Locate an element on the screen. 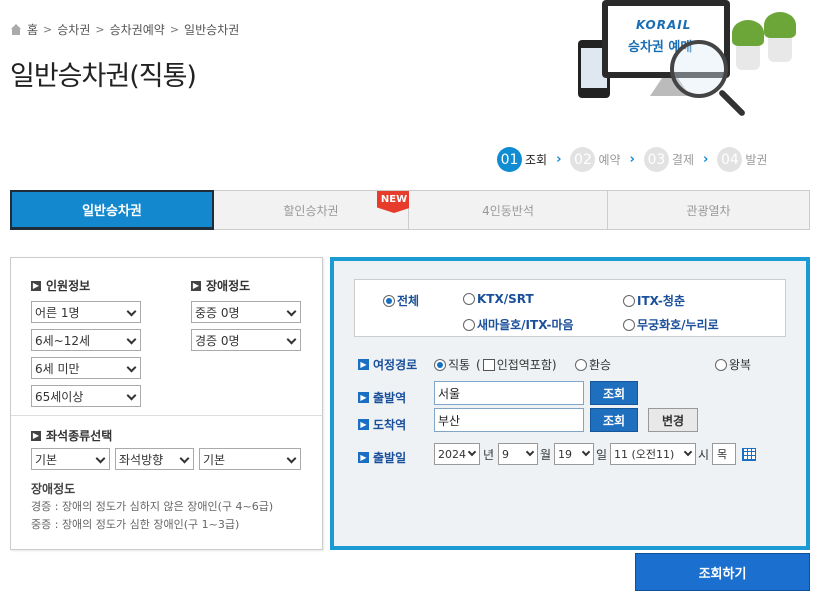 This screenshot has height=606, width=823. page-title: 일반승차권(직통) is located at coordinates (103, 76).